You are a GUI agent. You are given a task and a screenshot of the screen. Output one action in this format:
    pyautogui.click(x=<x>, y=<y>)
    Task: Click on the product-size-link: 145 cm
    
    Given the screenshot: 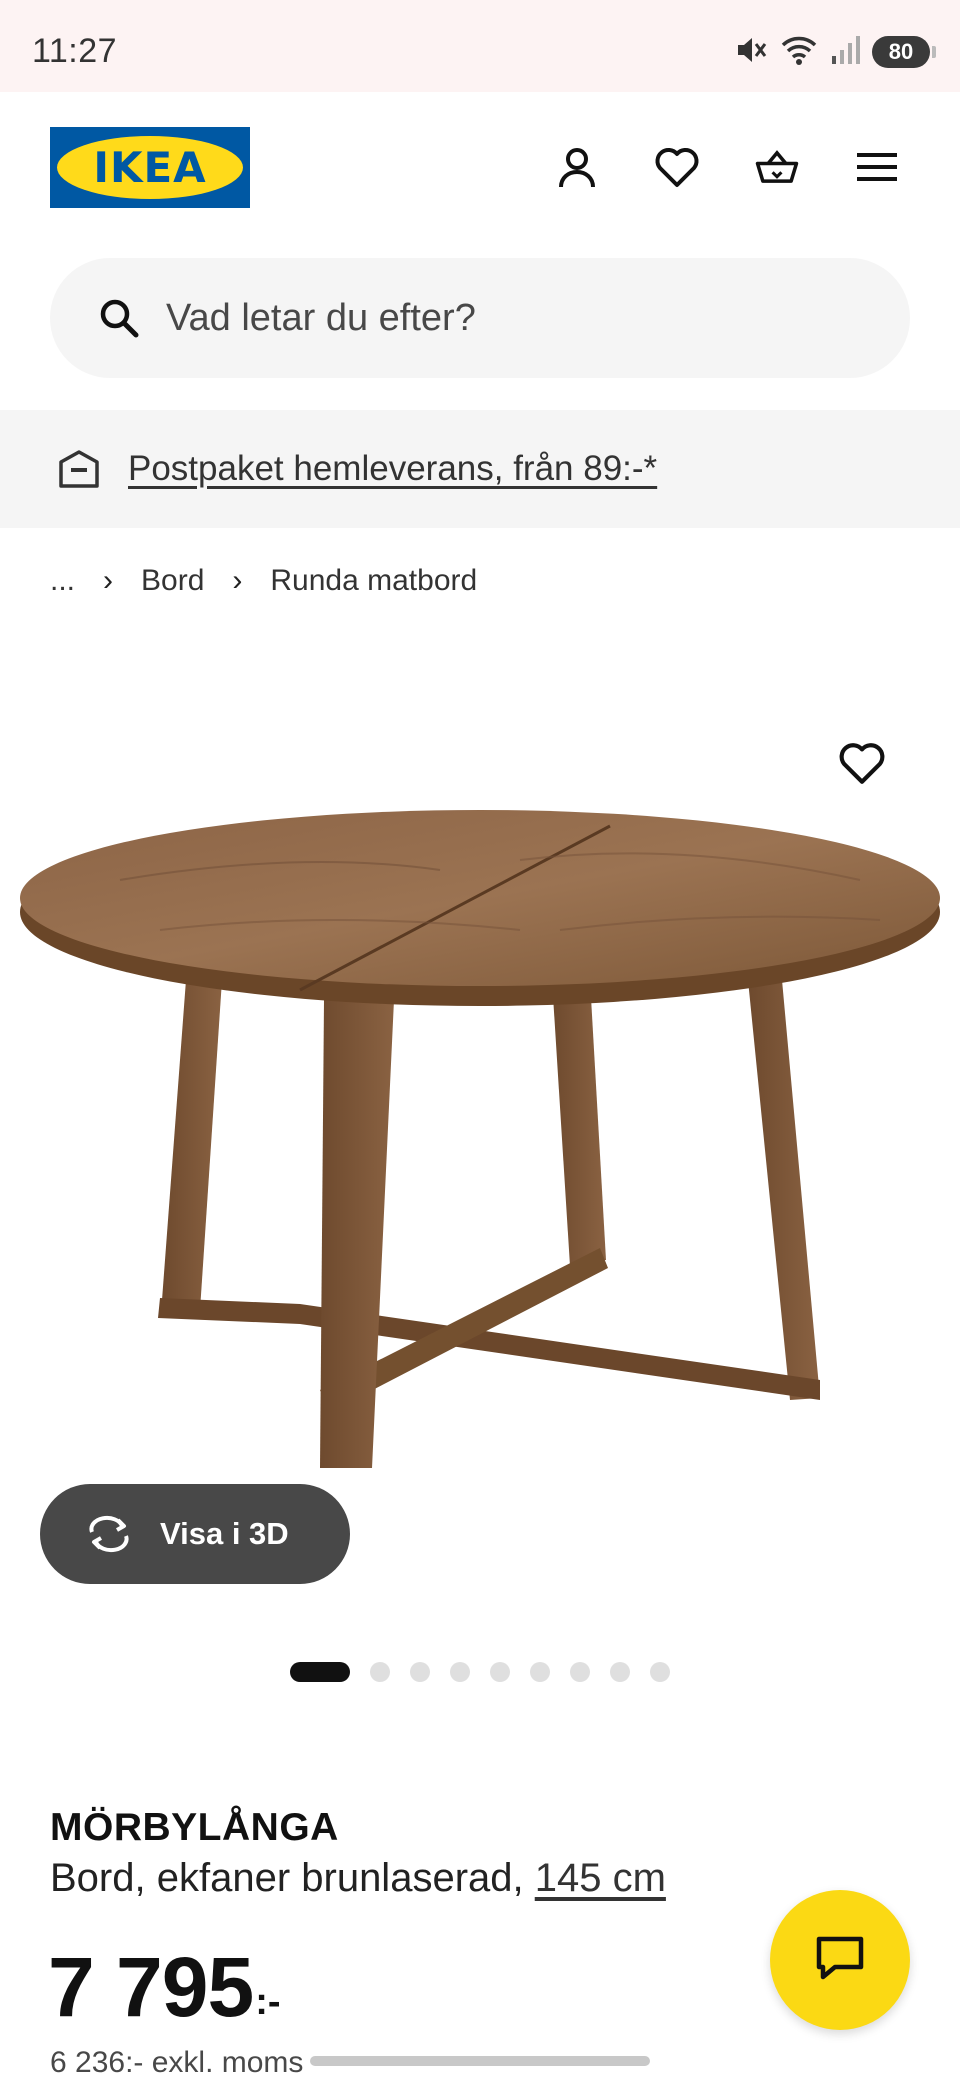 What is the action you would take?
    pyautogui.click(x=600, y=1878)
    